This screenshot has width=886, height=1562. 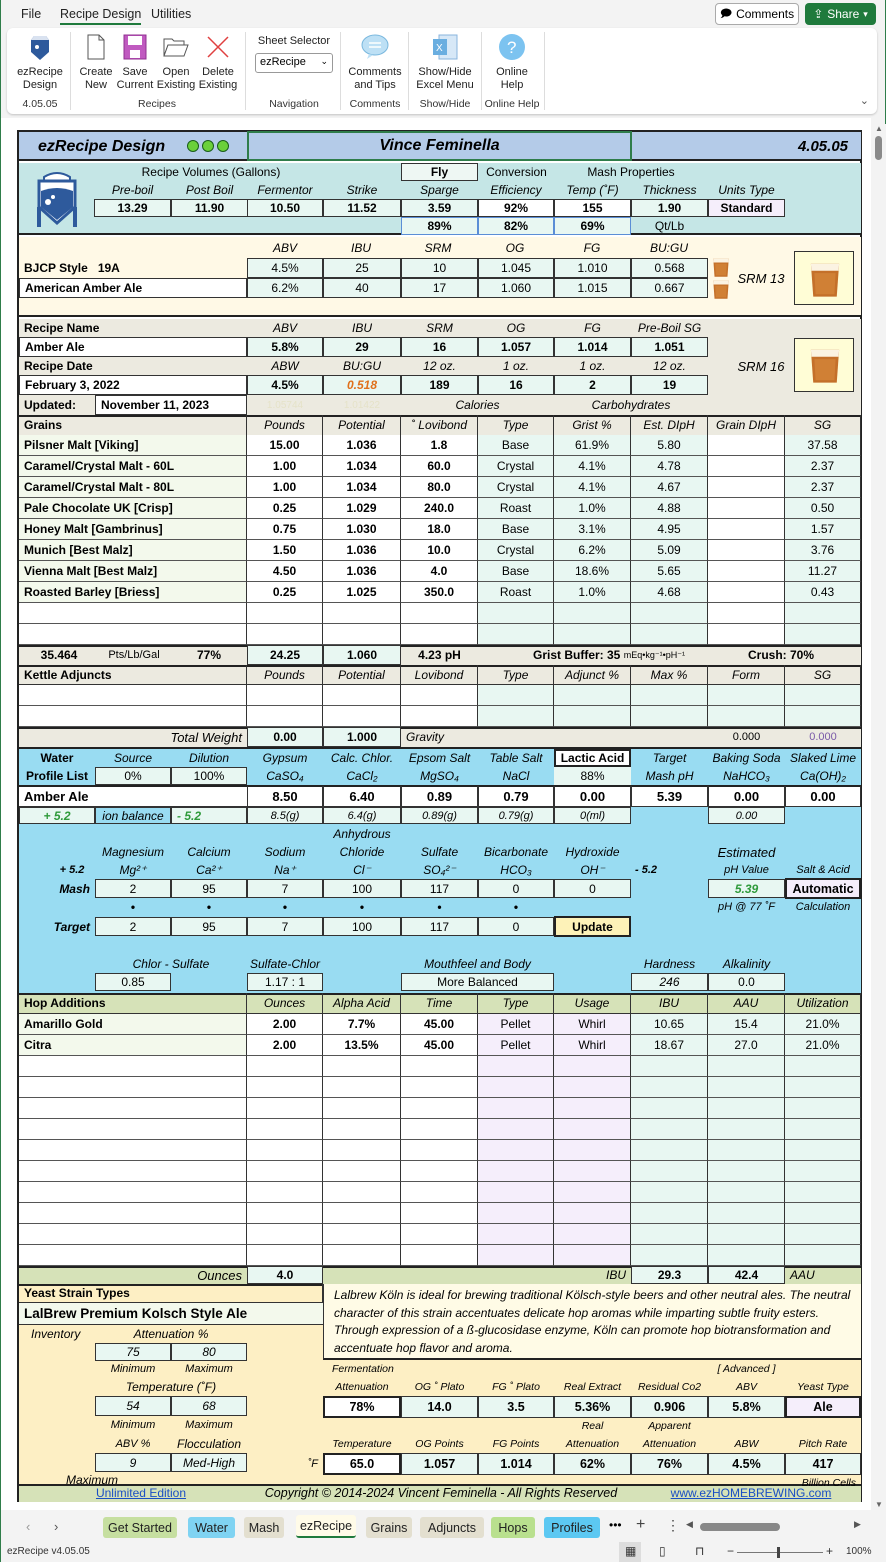 What do you see at coordinates (209, 926) in the screenshot?
I see `target-ion-value: 95` at bounding box center [209, 926].